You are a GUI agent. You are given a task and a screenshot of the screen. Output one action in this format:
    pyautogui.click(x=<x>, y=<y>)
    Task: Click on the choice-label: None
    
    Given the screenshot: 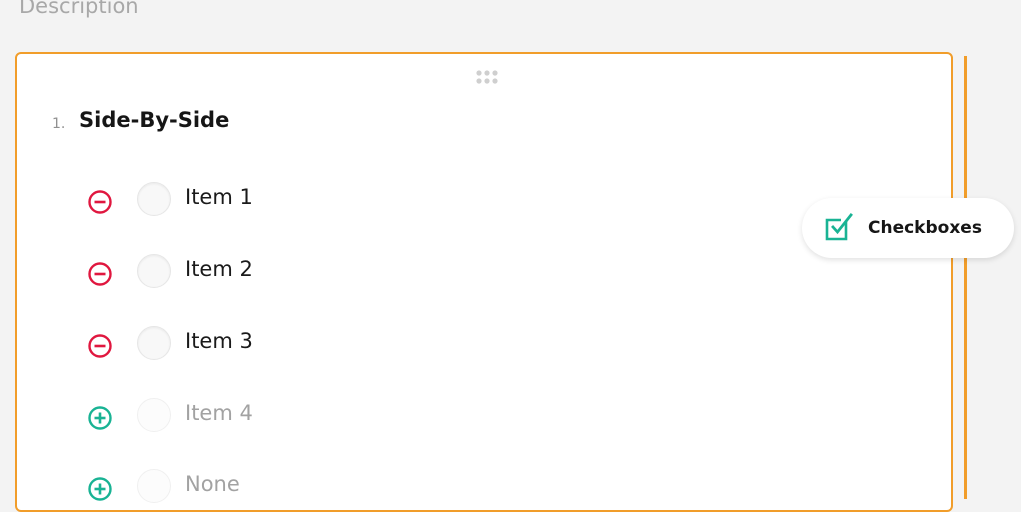 What is the action you would take?
    pyautogui.click(x=212, y=484)
    